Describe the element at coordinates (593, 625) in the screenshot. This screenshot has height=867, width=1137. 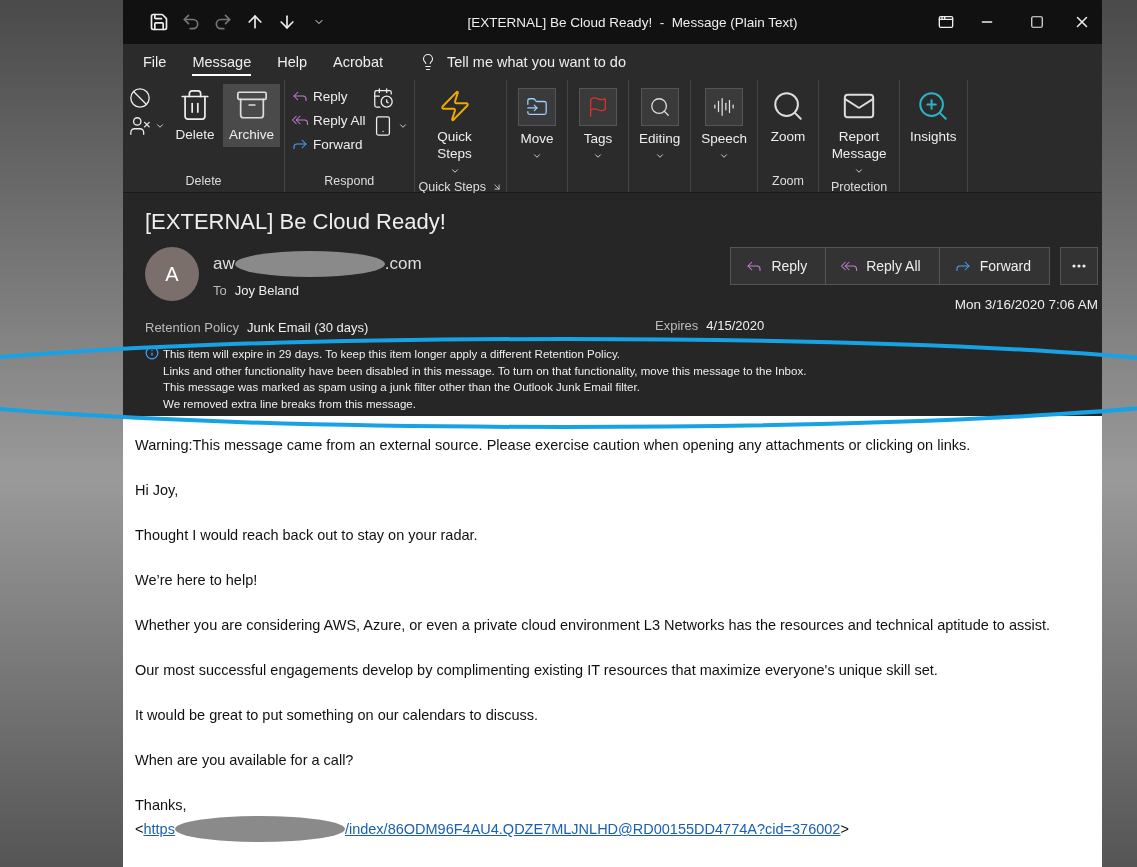
I see `body-paragraph: Whether you are considering AWS, Azure, or even a private cloud environment L3 Networks has the resources and technical aptitude to assist.` at that location.